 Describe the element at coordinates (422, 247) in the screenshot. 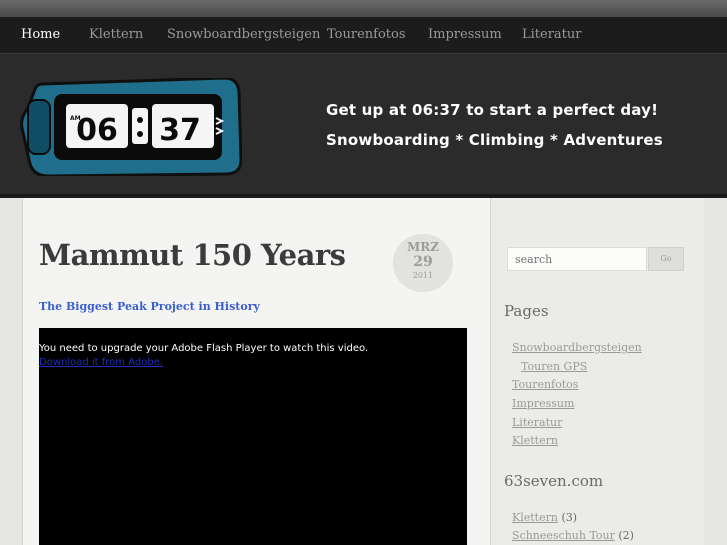

I see `date-month: MRZ` at that location.